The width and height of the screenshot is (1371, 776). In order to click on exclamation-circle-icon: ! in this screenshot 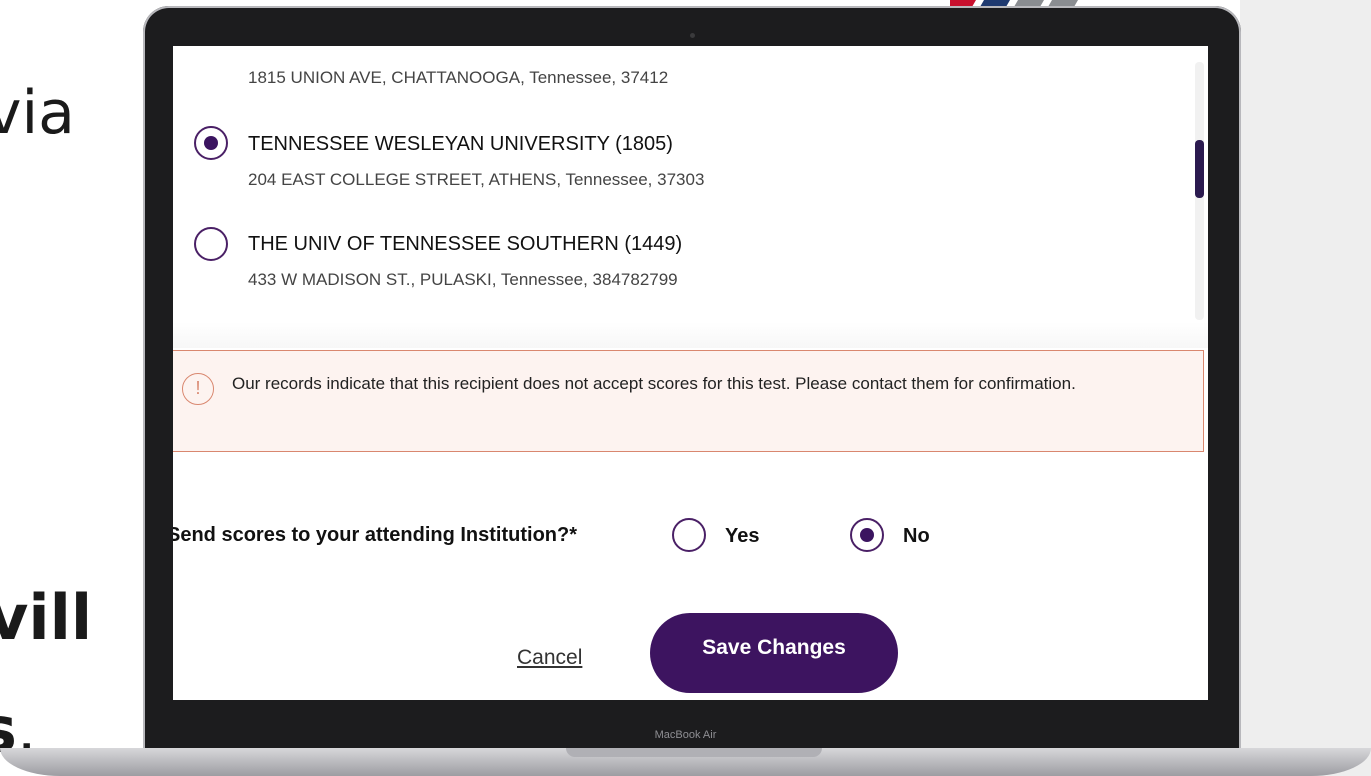, I will do `click(198, 389)`.